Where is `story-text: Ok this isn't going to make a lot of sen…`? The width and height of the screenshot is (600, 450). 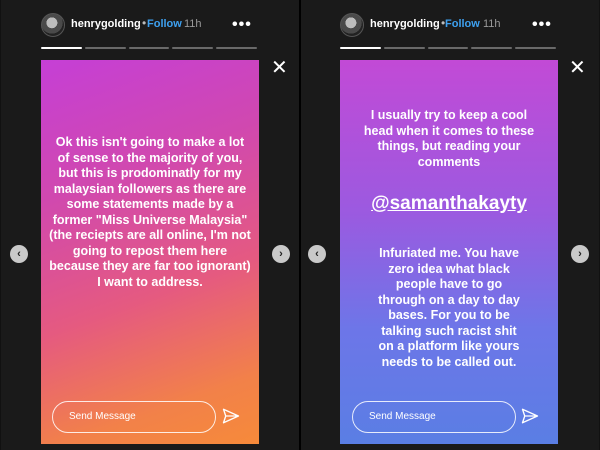
story-text: Ok this isn't going to make a lot of sen… is located at coordinates (150, 212).